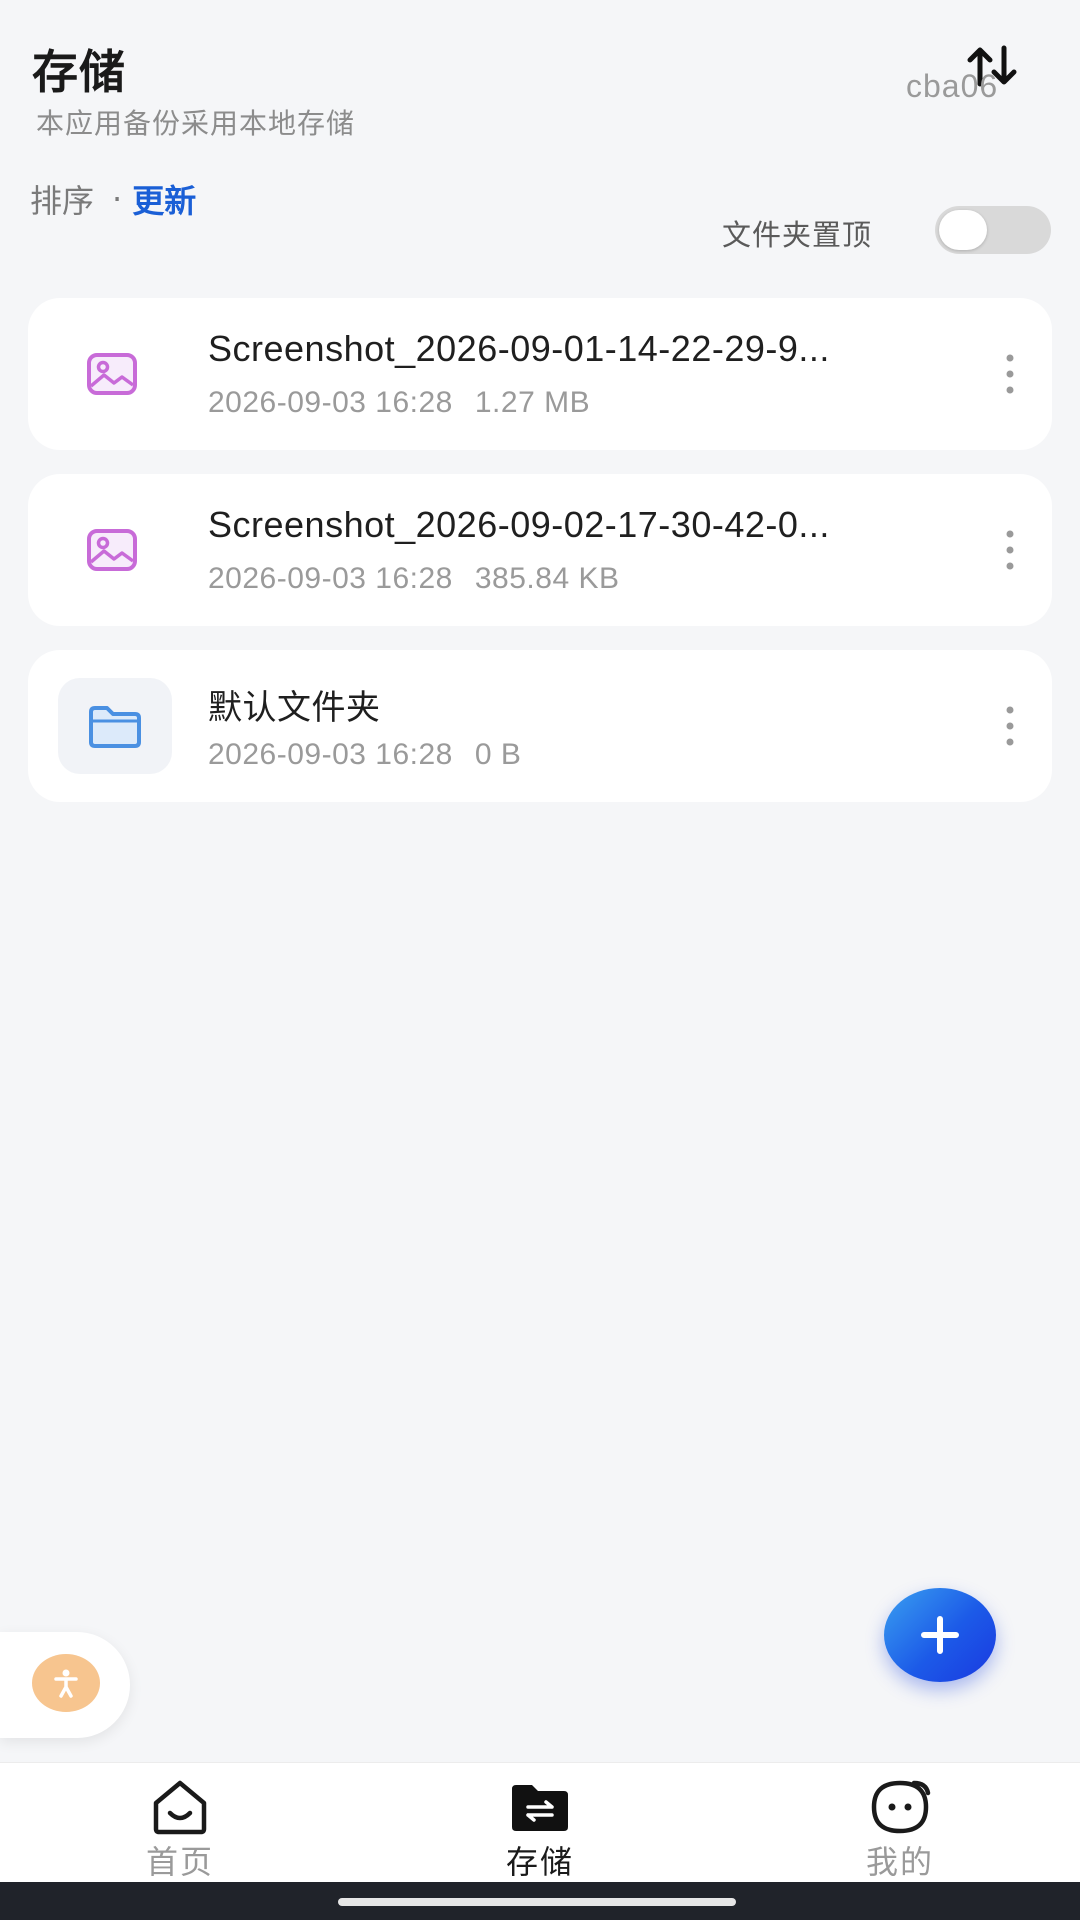  Describe the element at coordinates (62, 201) in the screenshot. I see `sort-label: 排序` at that location.